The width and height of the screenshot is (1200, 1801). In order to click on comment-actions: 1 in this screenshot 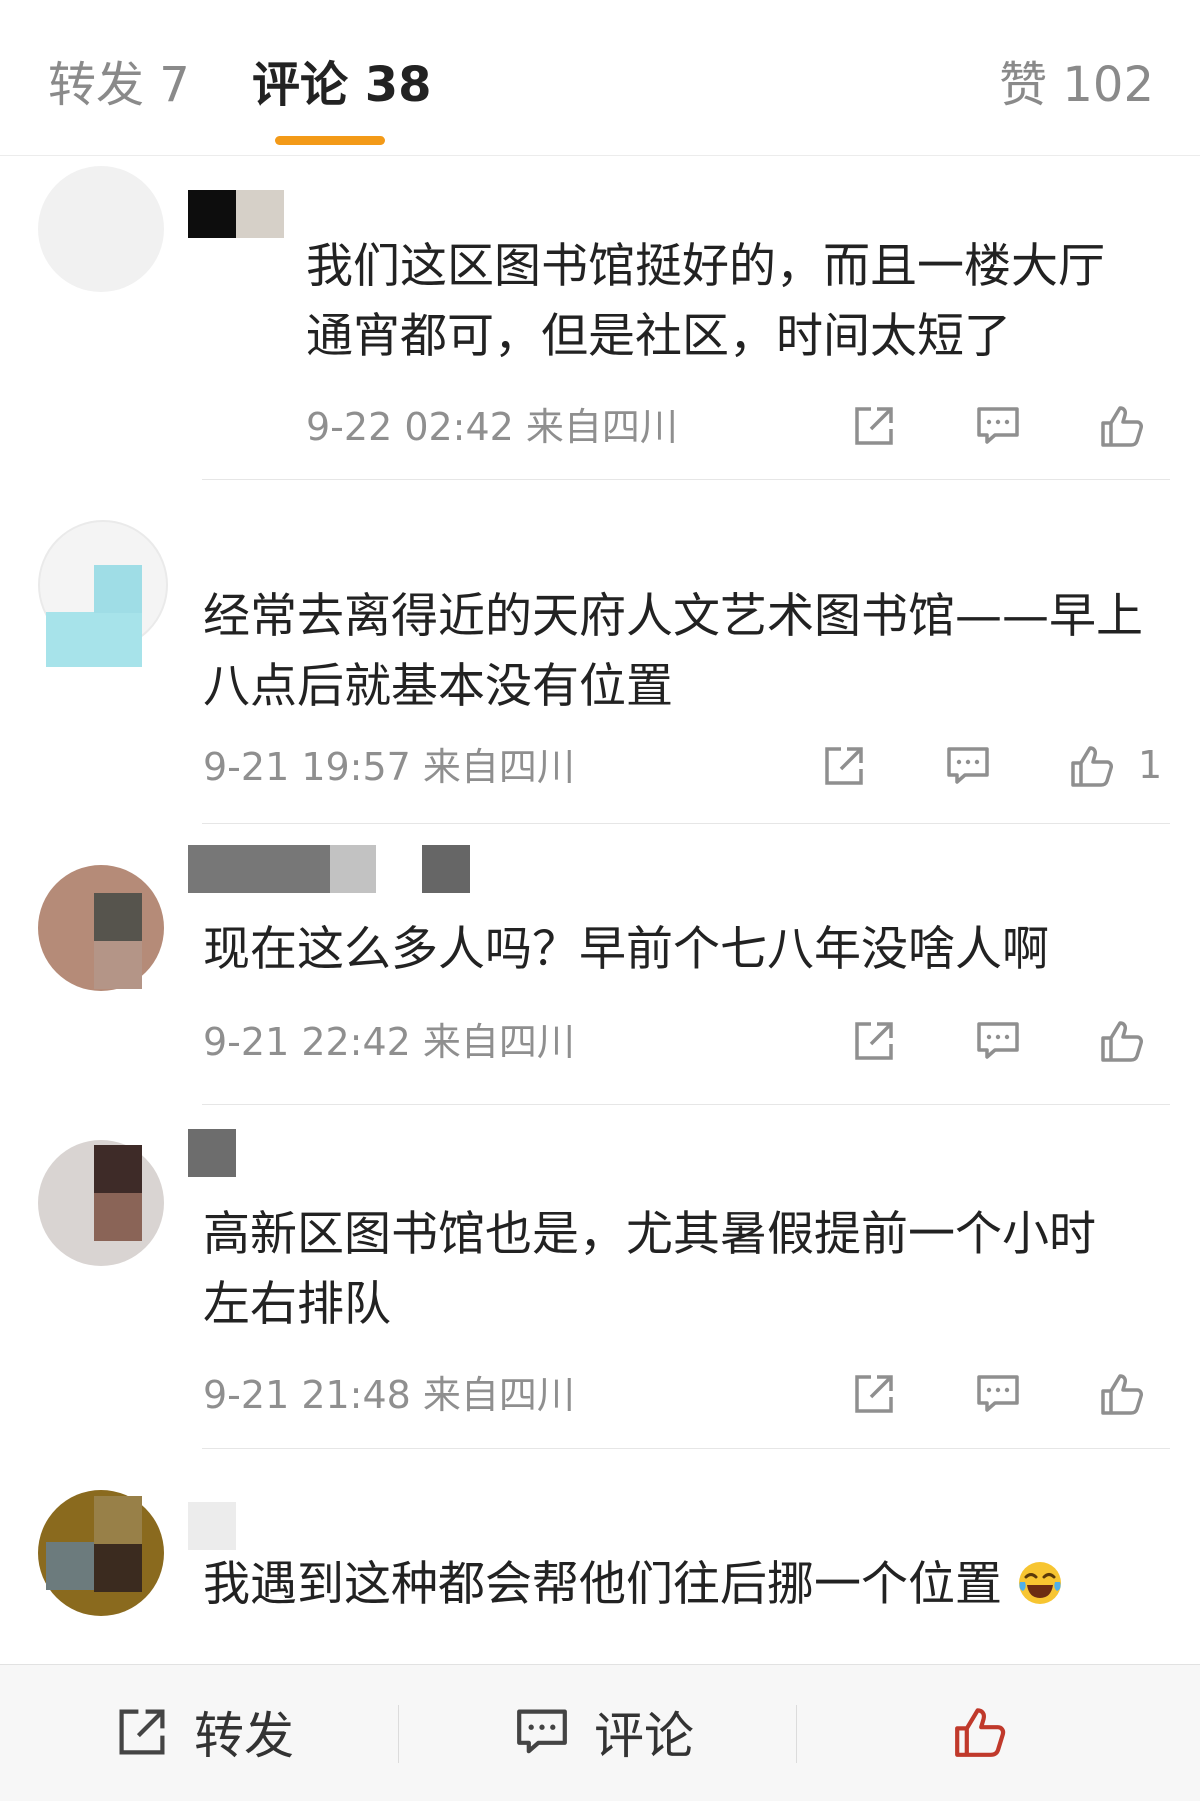, I will do `click(996, 766)`.